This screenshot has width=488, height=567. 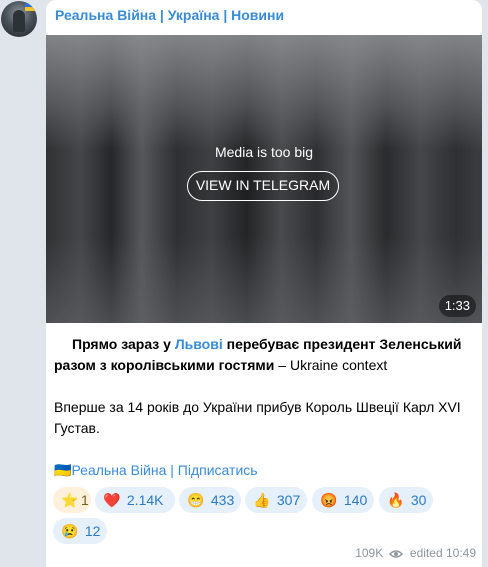 What do you see at coordinates (169, 15) in the screenshot?
I see `channel-name: Реальна Війна | Україна | Новини` at bounding box center [169, 15].